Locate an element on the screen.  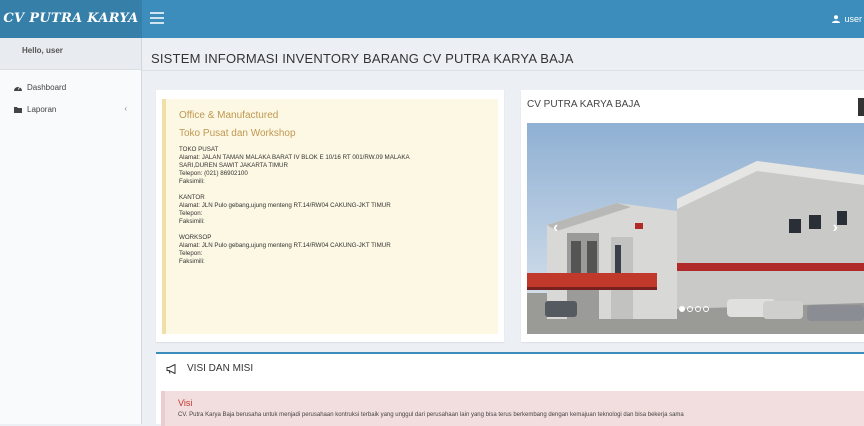
box-tool-button is located at coordinates (861, 107).